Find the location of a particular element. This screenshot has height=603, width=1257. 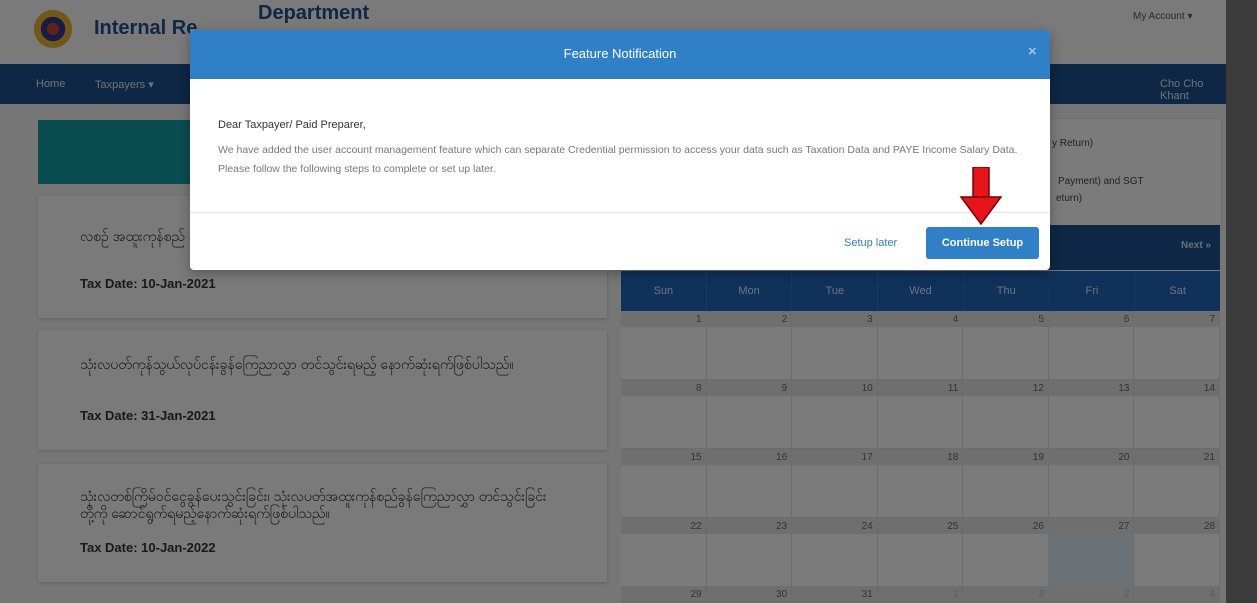

red-arrow-annotation is located at coordinates (981, 196).